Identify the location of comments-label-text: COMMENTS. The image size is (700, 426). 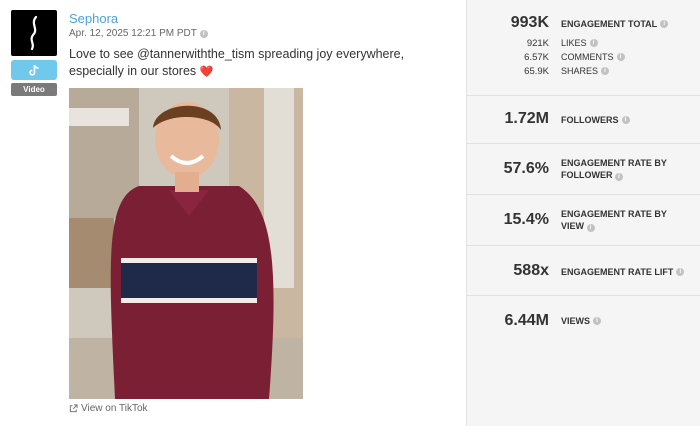
(587, 57).